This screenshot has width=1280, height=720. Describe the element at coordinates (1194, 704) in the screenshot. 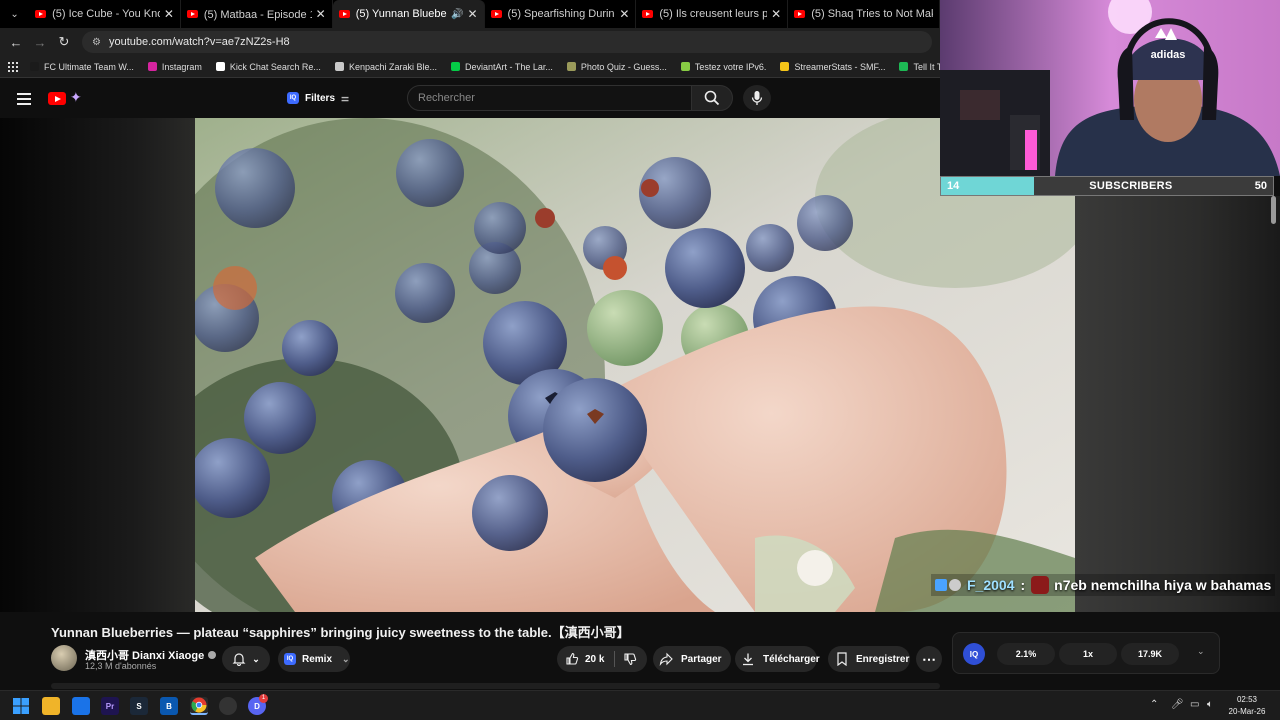

I see `network-icon: ▭` at that location.